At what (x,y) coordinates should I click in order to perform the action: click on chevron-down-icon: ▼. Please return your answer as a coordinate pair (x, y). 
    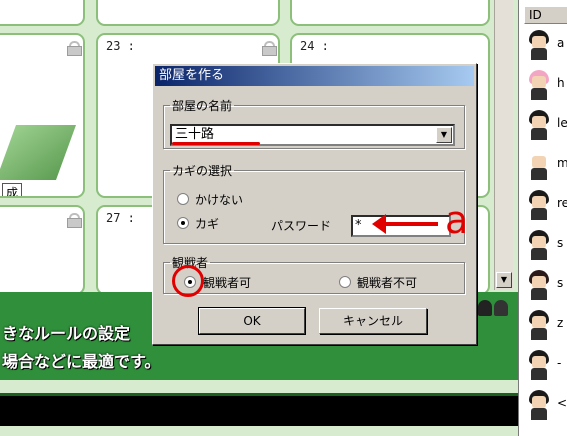
    Looking at the image, I should click on (444, 135).